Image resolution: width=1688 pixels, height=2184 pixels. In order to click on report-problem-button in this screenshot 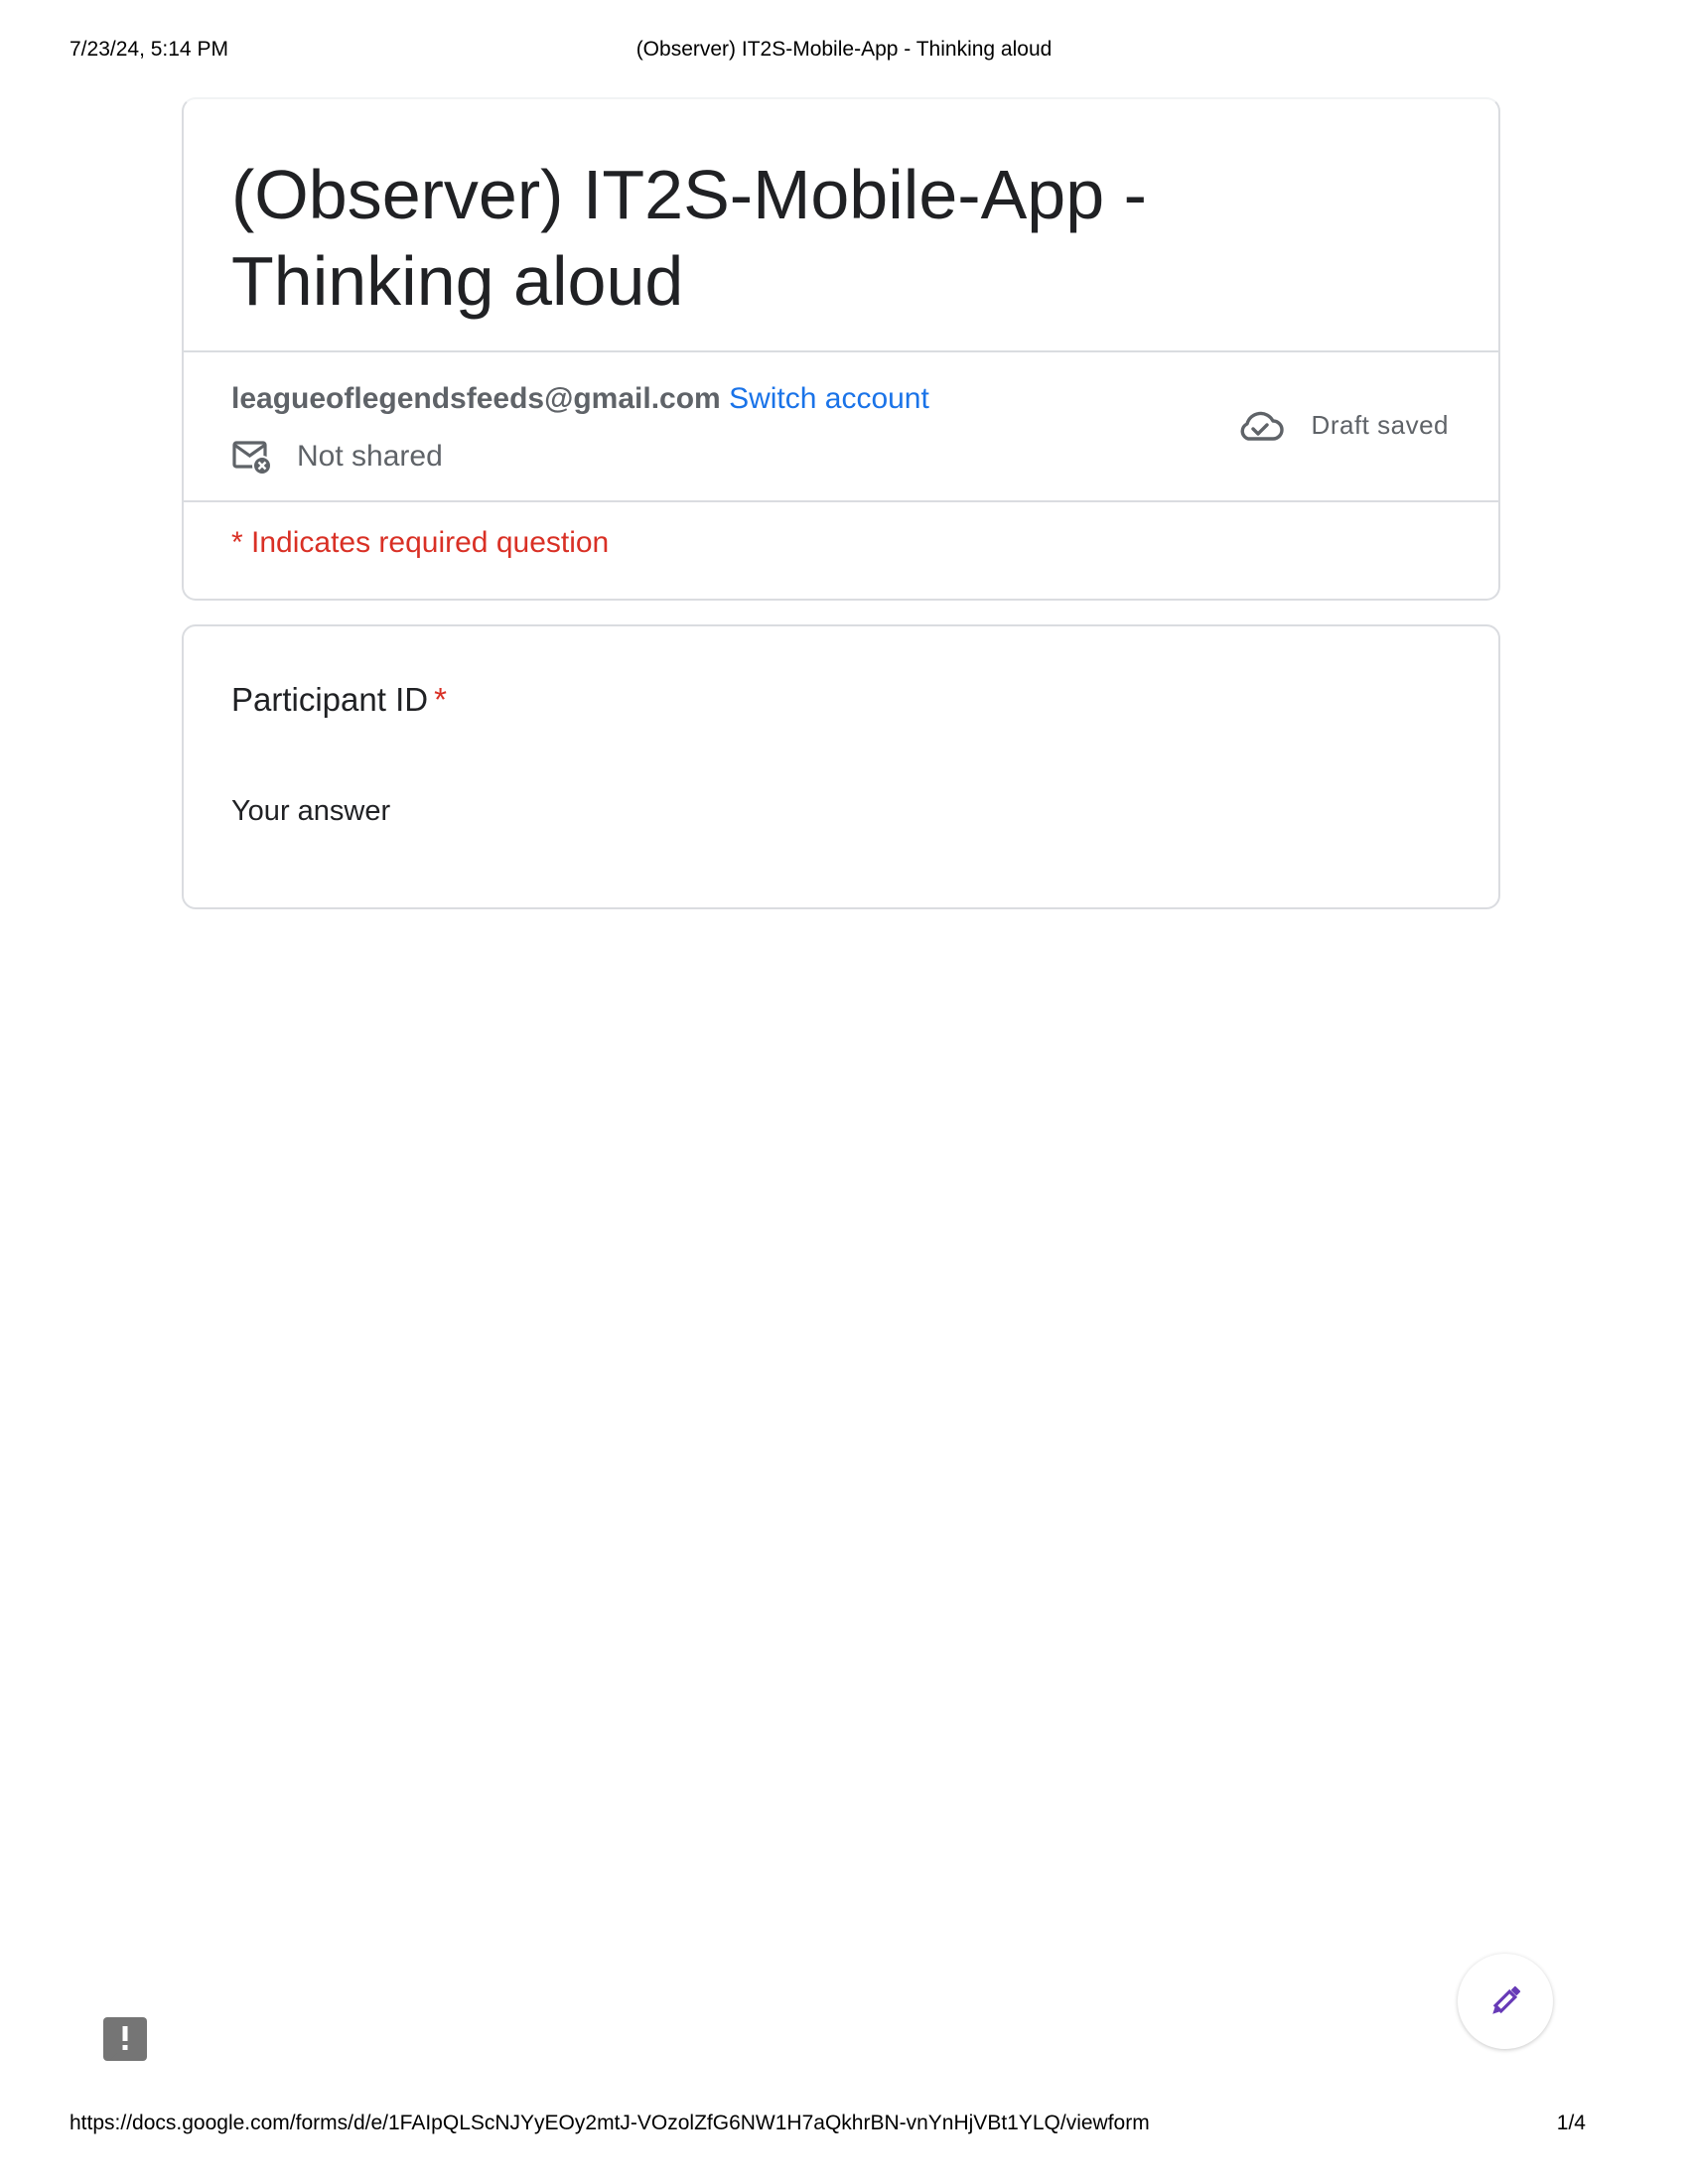, I will do `click(125, 2039)`.